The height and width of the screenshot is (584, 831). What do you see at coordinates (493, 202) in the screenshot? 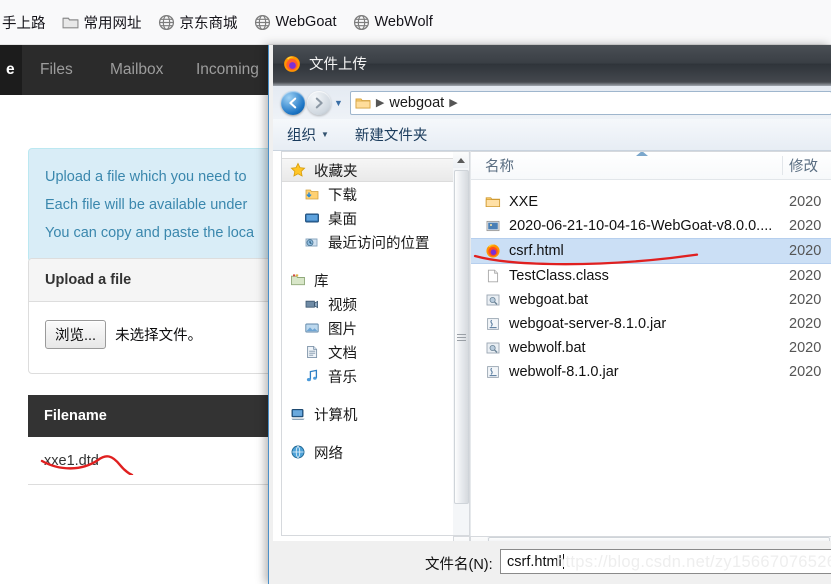
I see `folder-icon` at bounding box center [493, 202].